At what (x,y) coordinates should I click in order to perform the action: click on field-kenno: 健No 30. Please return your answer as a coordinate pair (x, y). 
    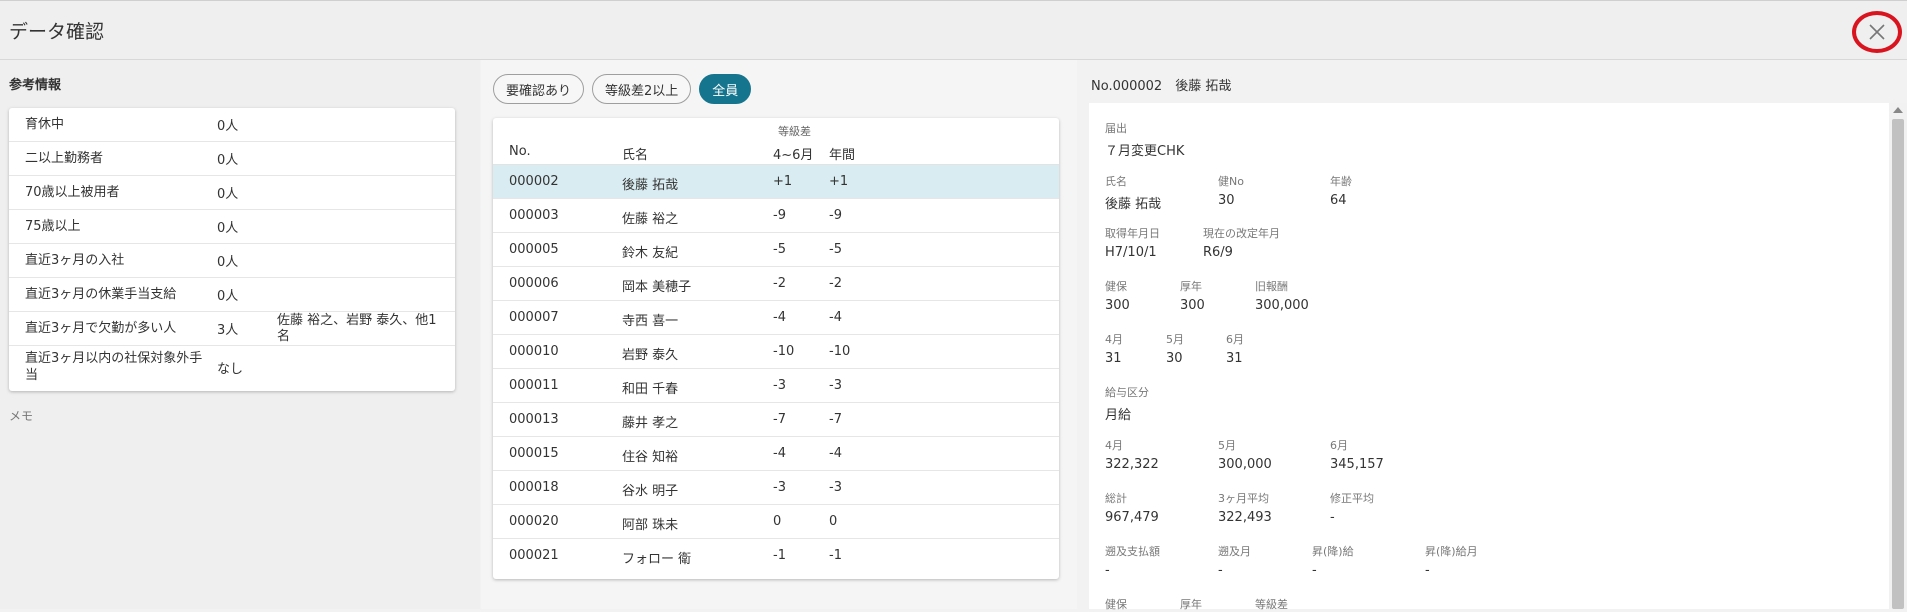
    Looking at the image, I should click on (1231, 190).